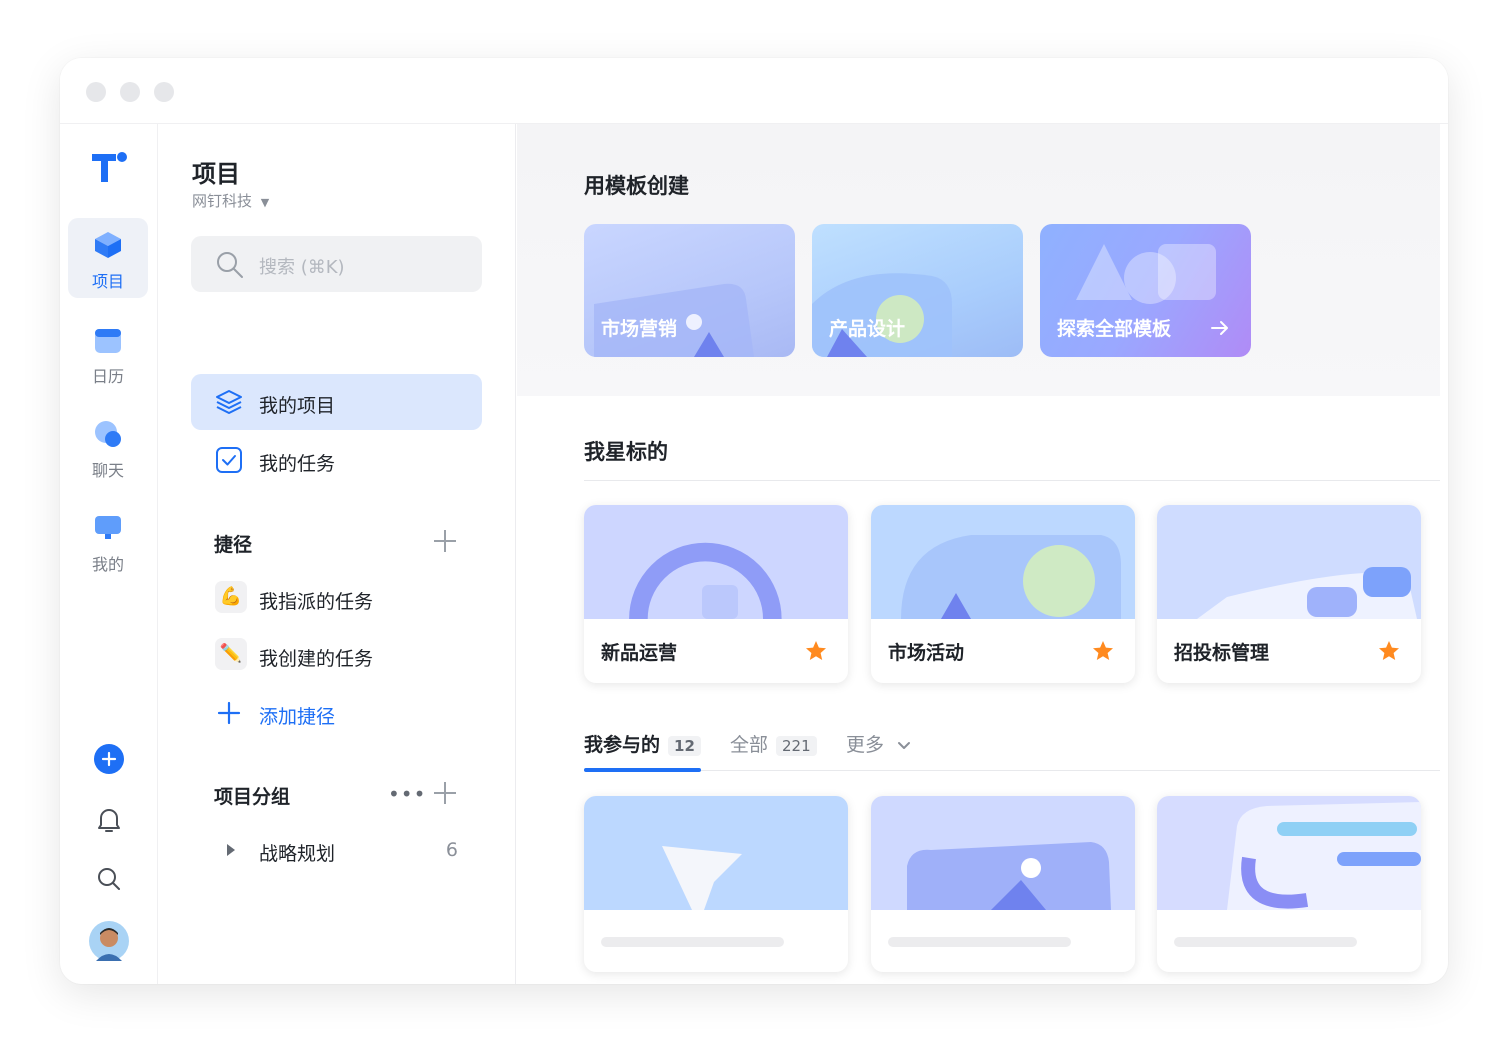  What do you see at coordinates (297, 717) in the screenshot?
I see `add-shortcut-label: 添加捷径` at bounding box center [297, 717].